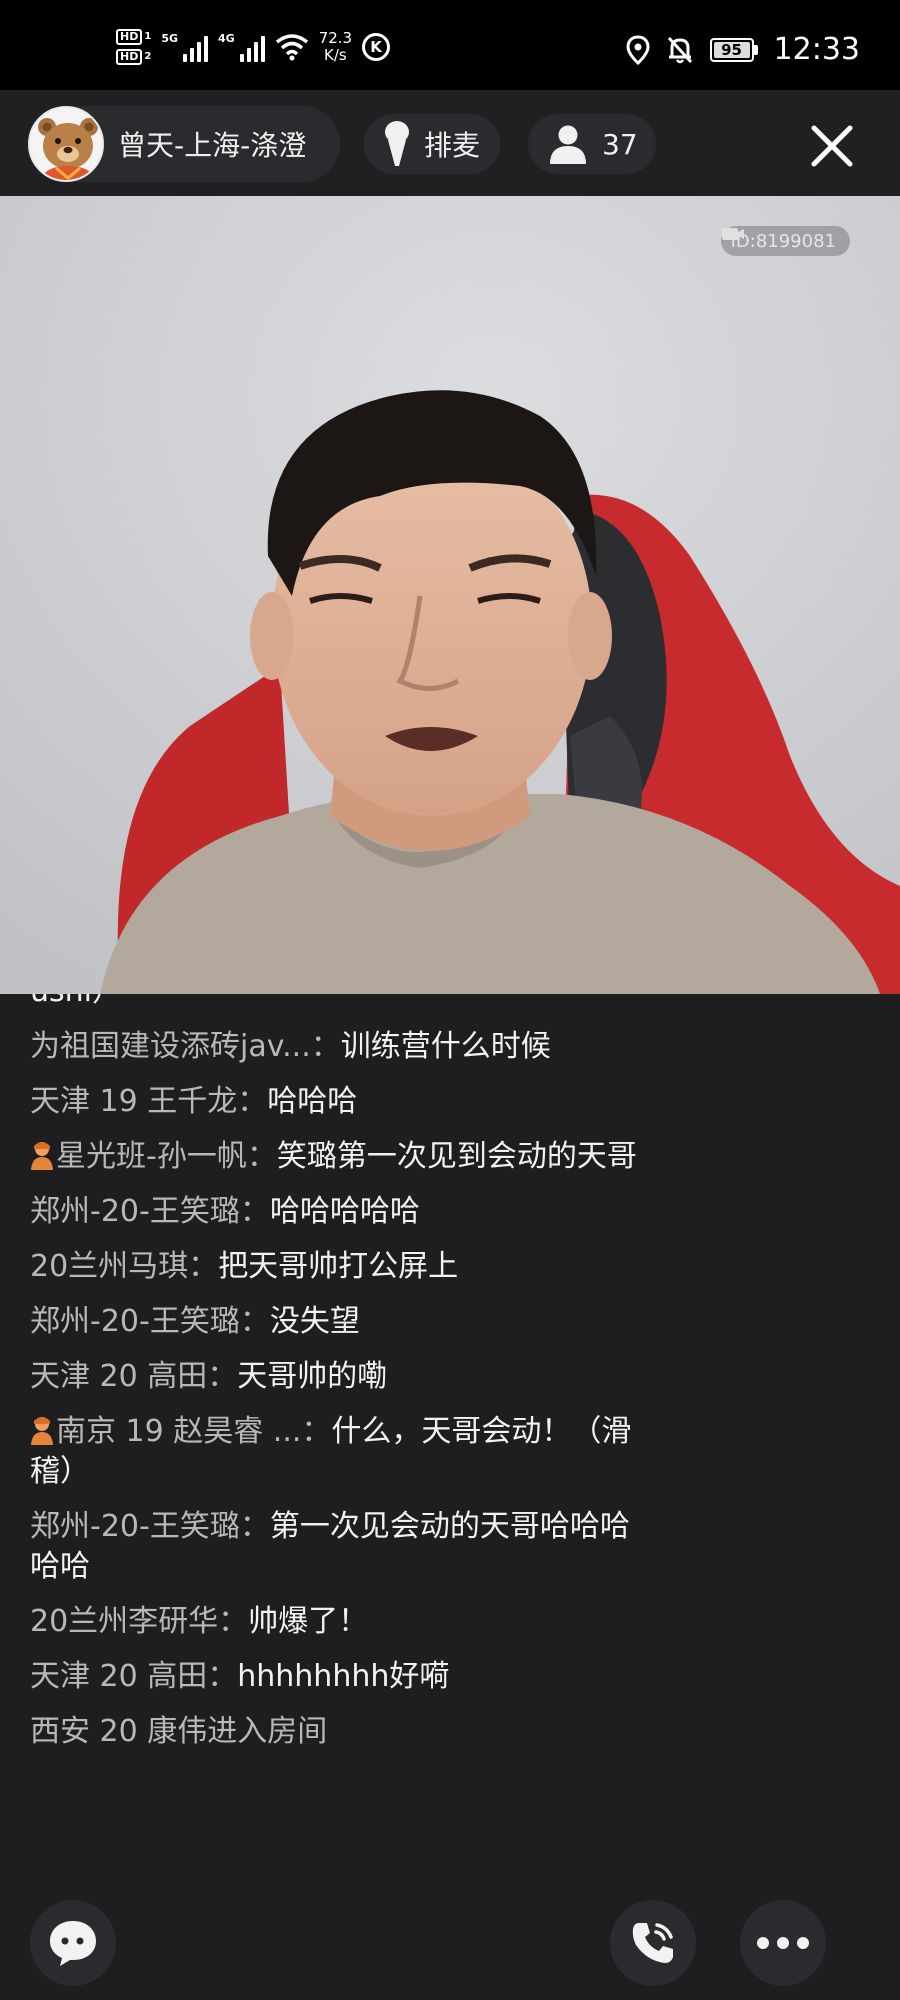 Image resolution: width=900 pixels, height=2000 pixels. What do you see at coordinates (129, 57) in the screenshot?
I see `sim2-hd: HD` at bounding box center [129, 57].